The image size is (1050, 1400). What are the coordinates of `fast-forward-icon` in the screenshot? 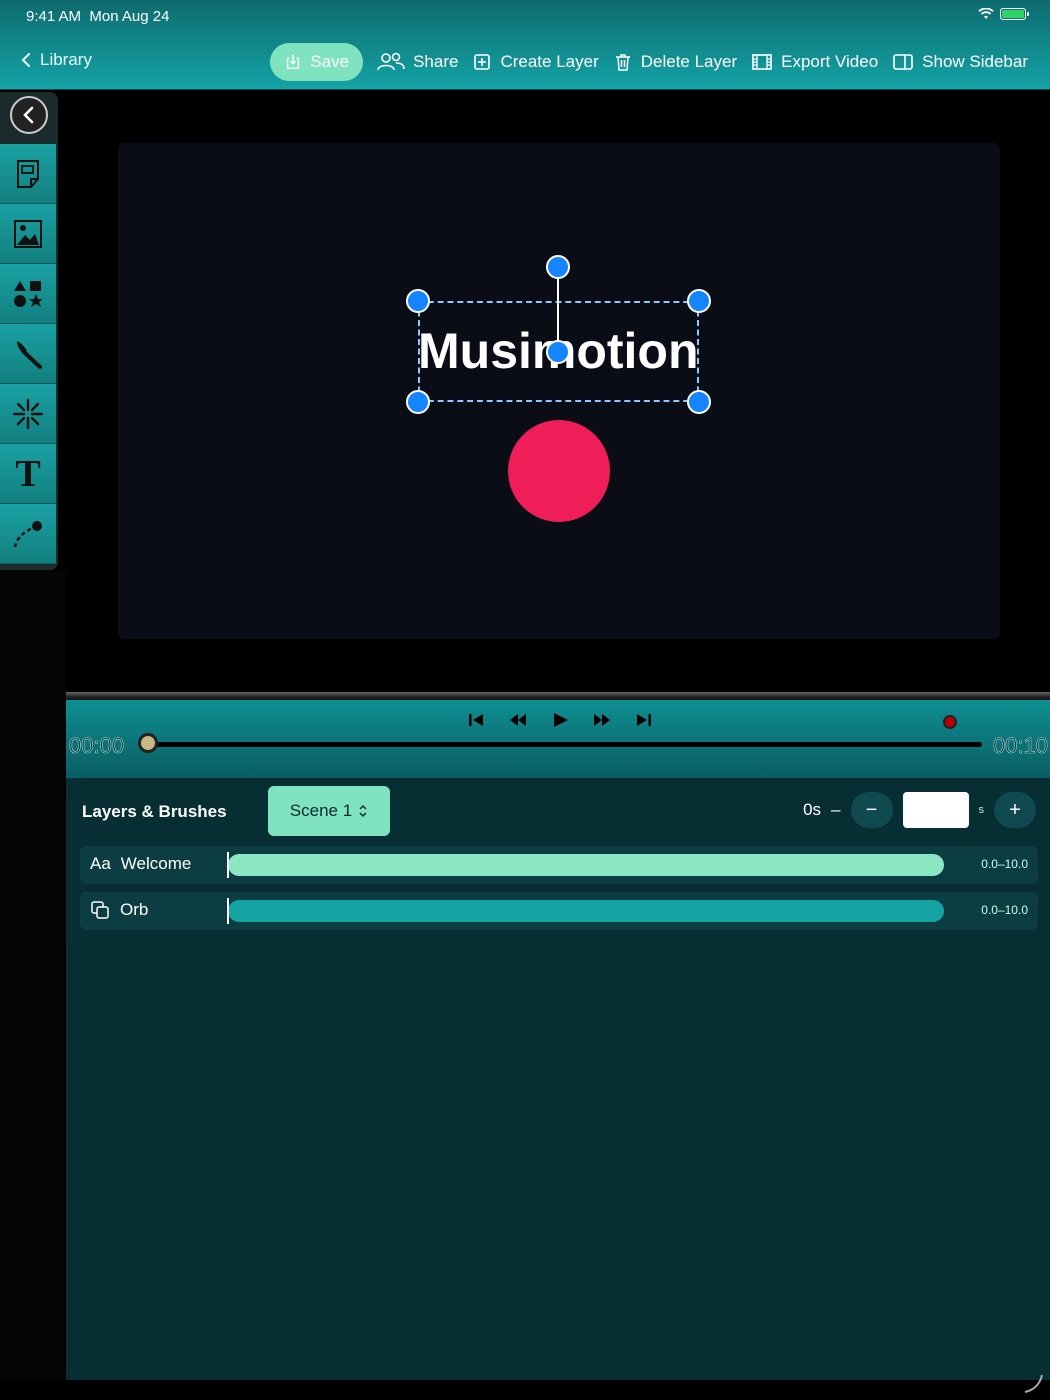 It's located at (602, 720).